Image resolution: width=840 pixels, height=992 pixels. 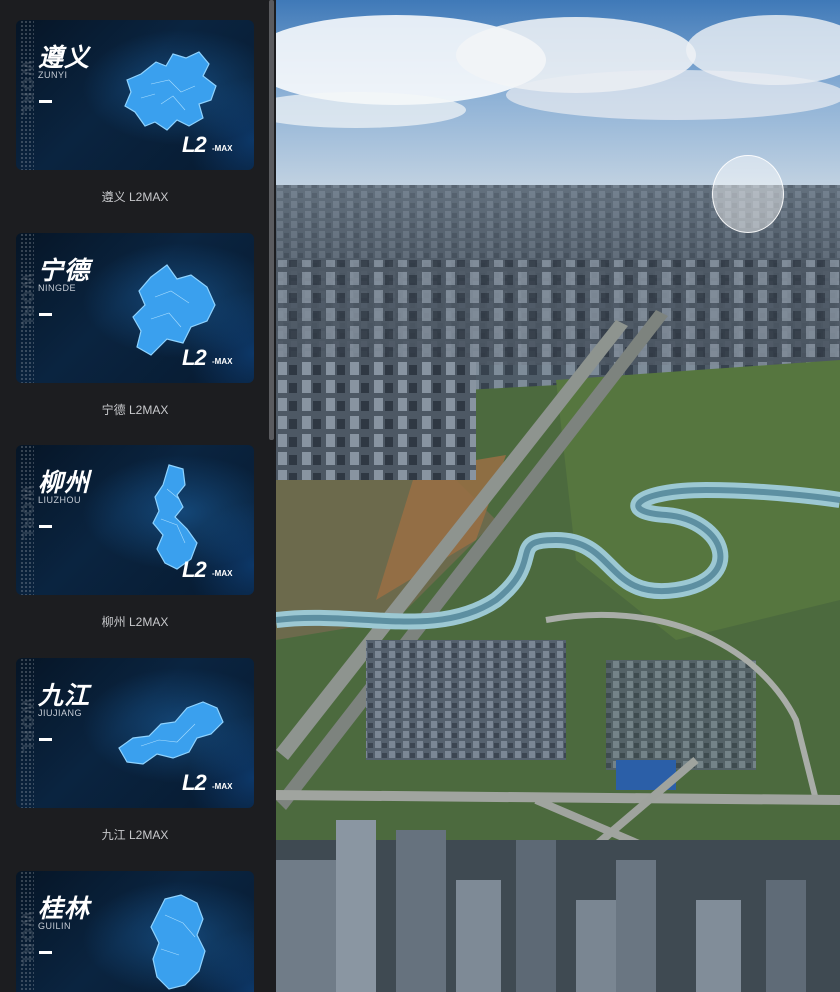 I want to click on city-name: 九江, so click(x=64, y=696).